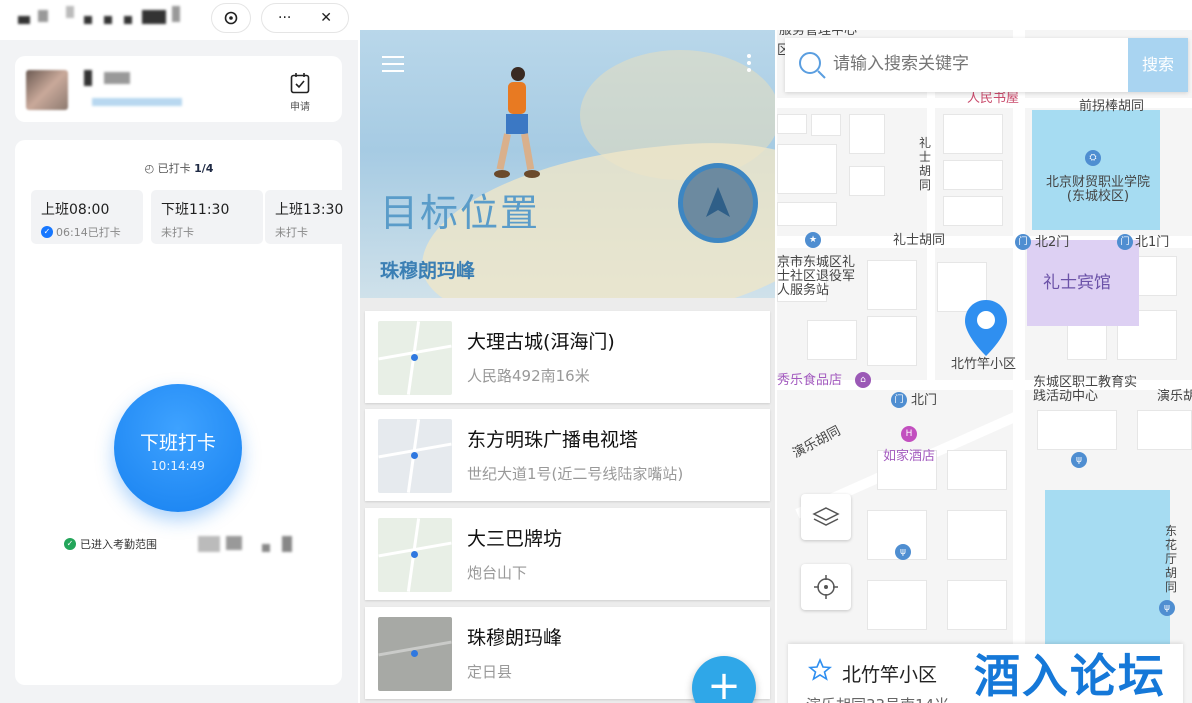  What do you see at coordinates (567, 455) in the screenshot?
I see `list-item: 东方明珠广播电视塔 世纪大道1号(近二号线陆家嘴站)` at bounding box center [567, 455].